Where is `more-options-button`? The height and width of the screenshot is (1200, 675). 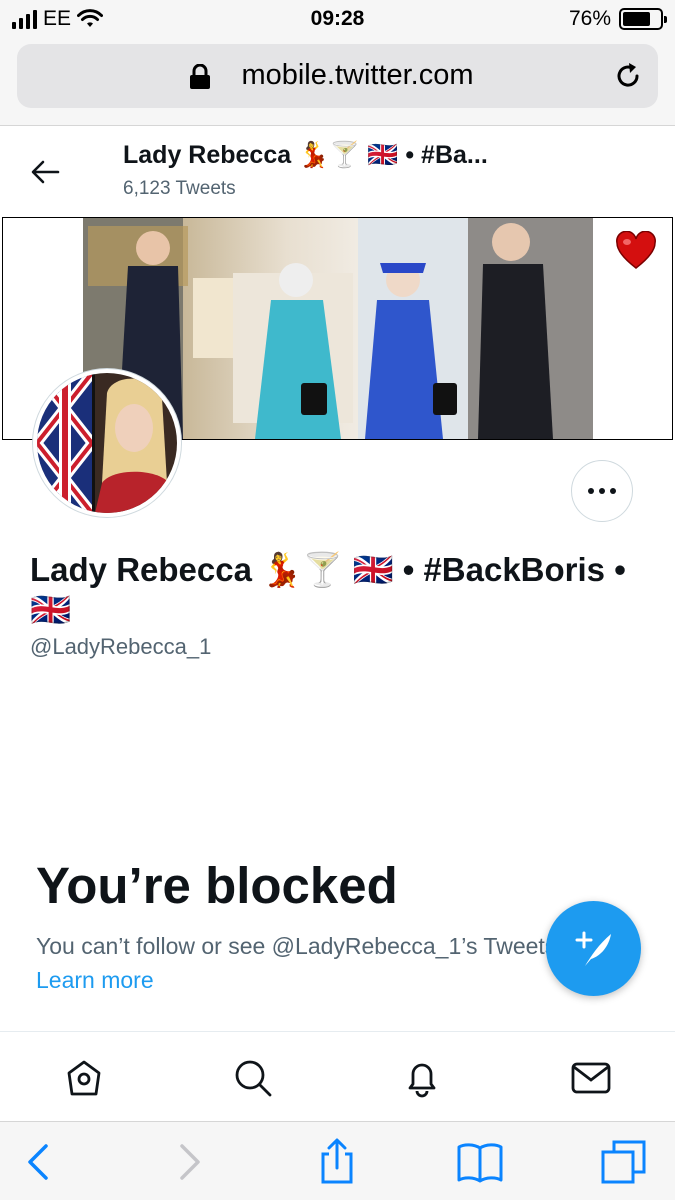
more-options-button is located at coordinates (602, 491).